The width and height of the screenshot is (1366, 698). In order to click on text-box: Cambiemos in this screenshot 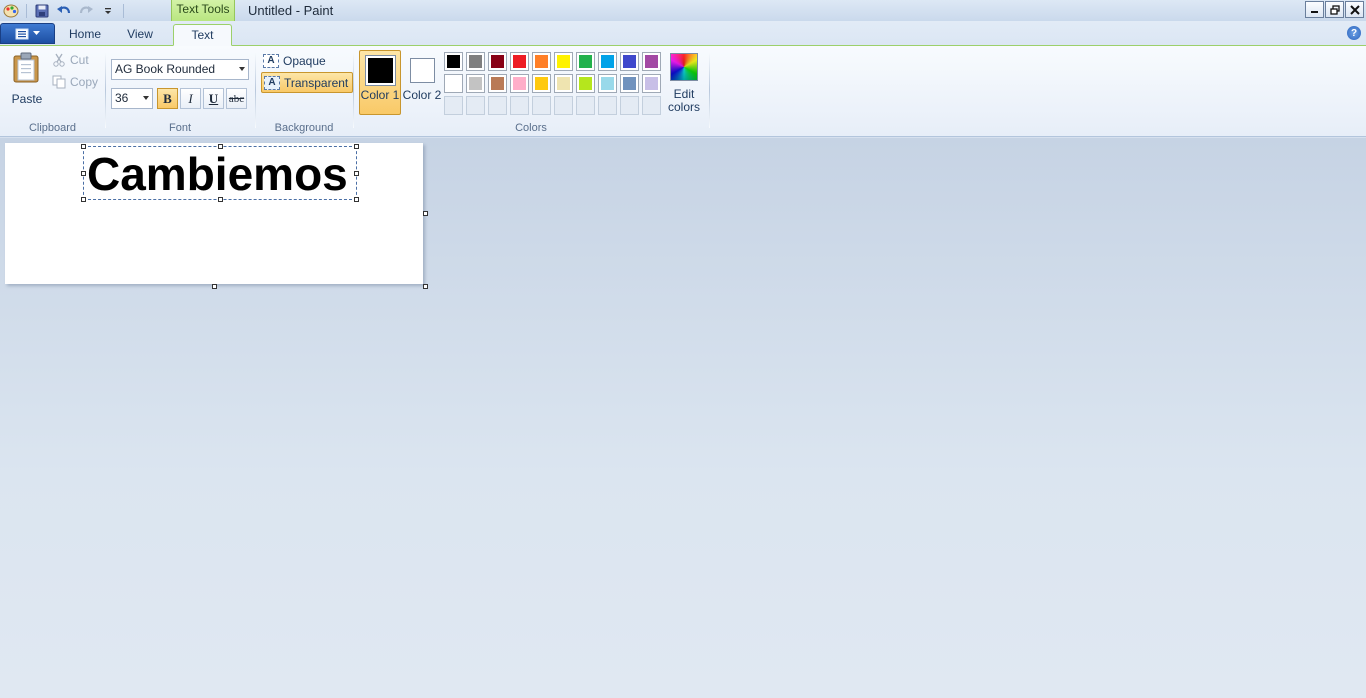, I will do `click(220, 173)`.